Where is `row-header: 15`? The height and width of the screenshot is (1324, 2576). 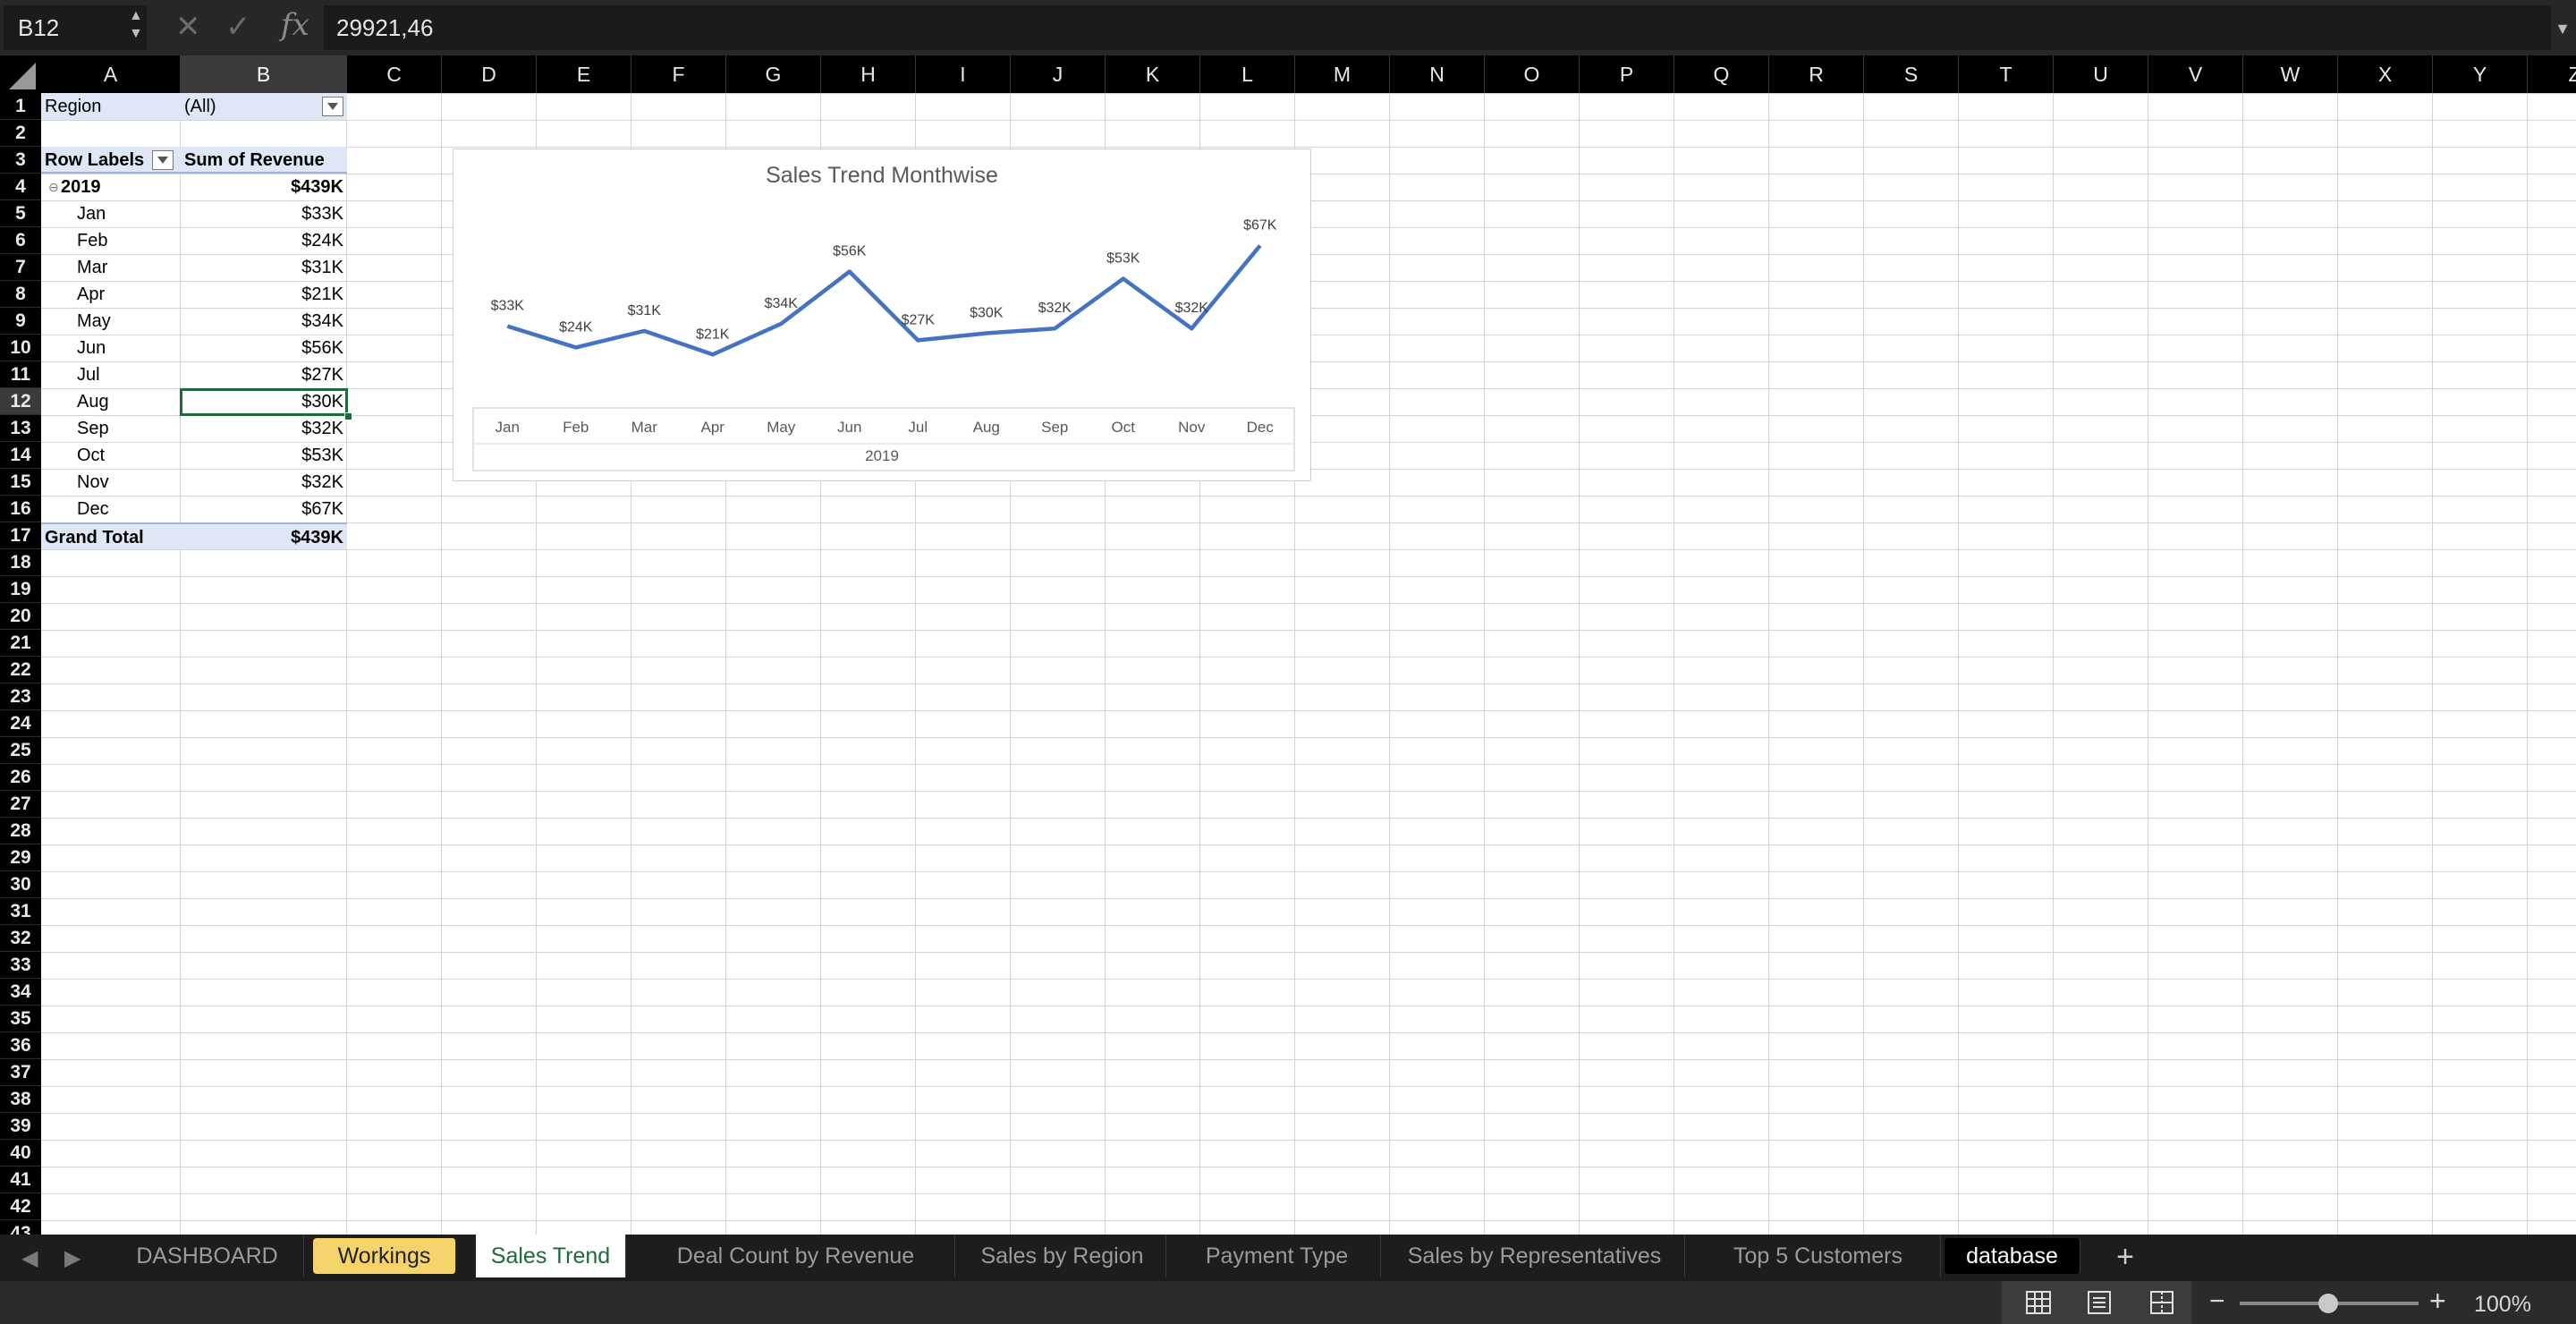 row-header: 15 is located at coordinates (20, 482).